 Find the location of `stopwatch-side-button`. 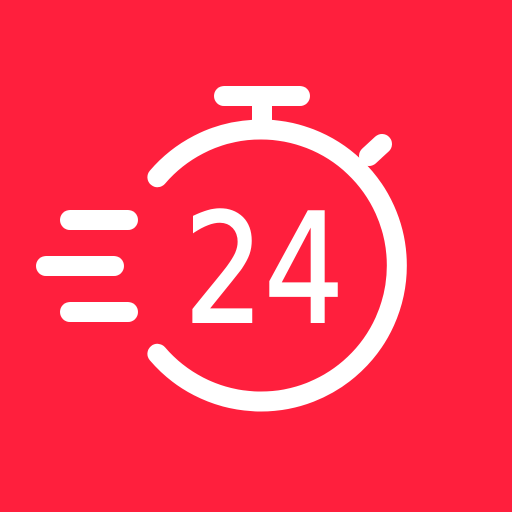

stopwatch-side-button is located at coordinates (375, 150).